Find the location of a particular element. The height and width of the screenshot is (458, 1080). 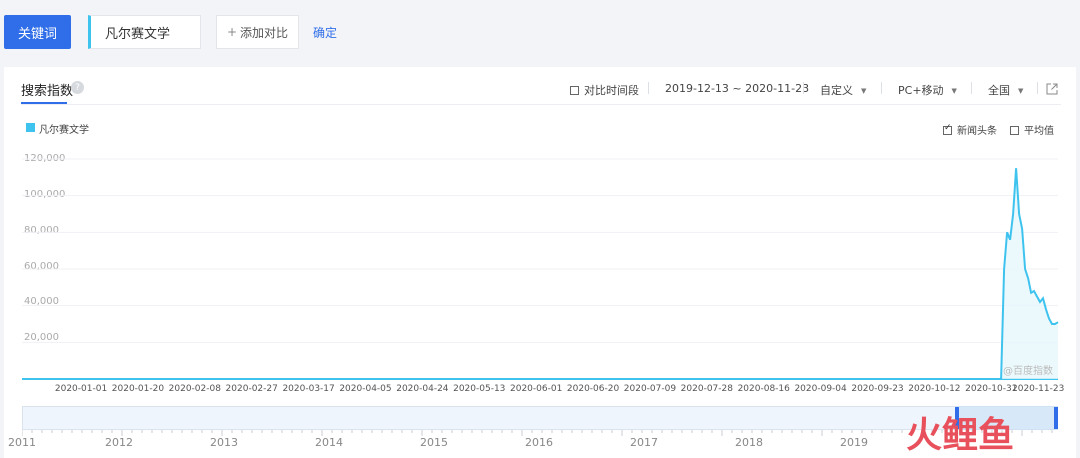

logo-char-carp: 鲤 is located at coordinates (960, 435).